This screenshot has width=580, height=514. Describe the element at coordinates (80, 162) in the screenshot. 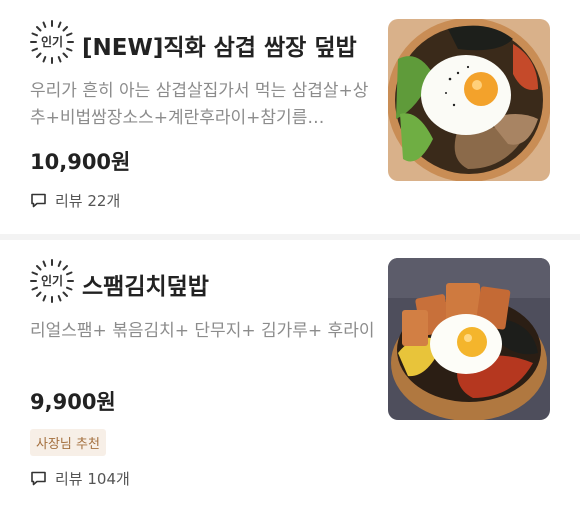

I see `menu-price: 10,900원` at that location.